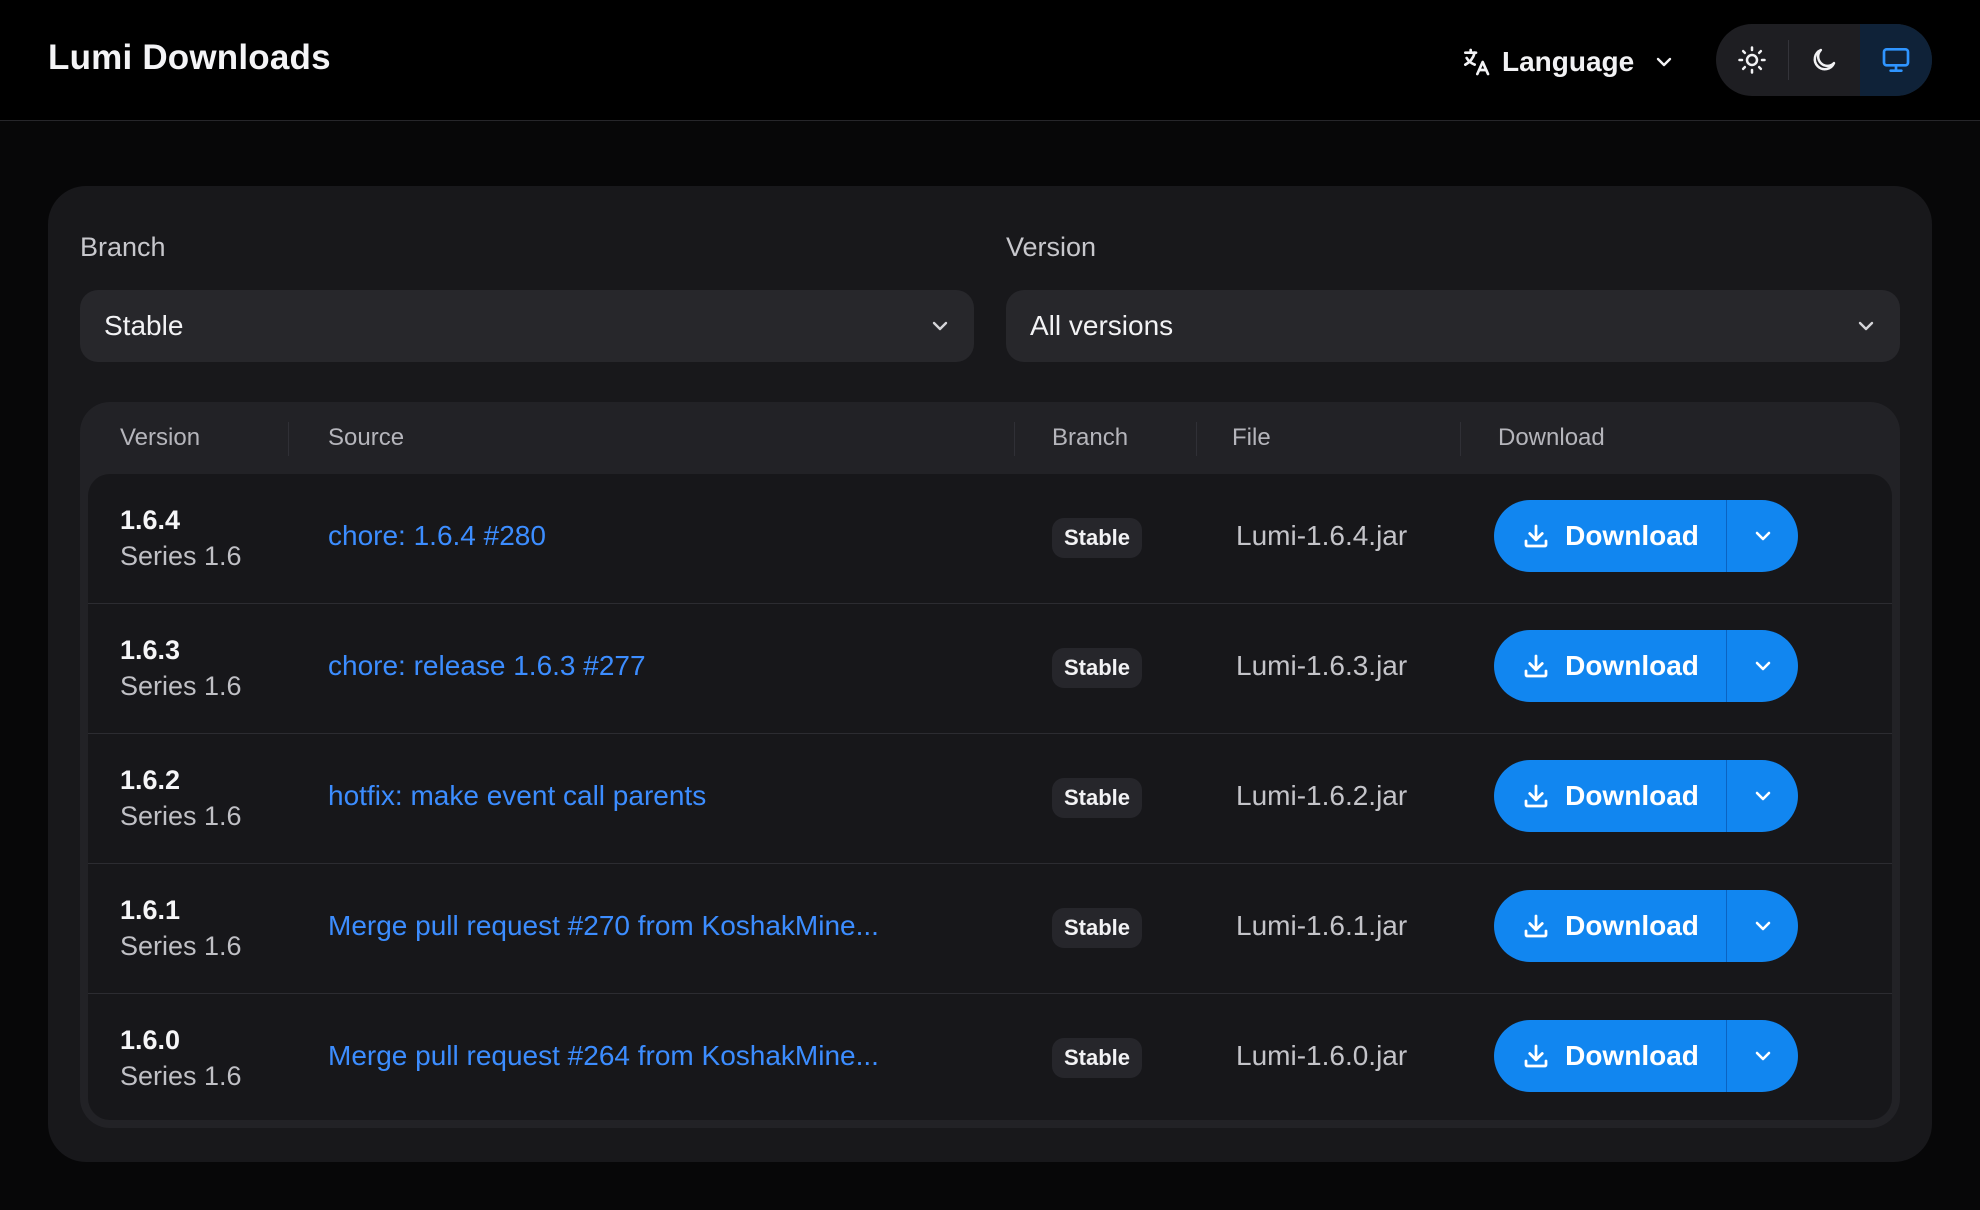  Describe the element at coordinates (1322, 795) in the screenshot. I see `file-name: Lumi-1.6.2.jar` at that location.